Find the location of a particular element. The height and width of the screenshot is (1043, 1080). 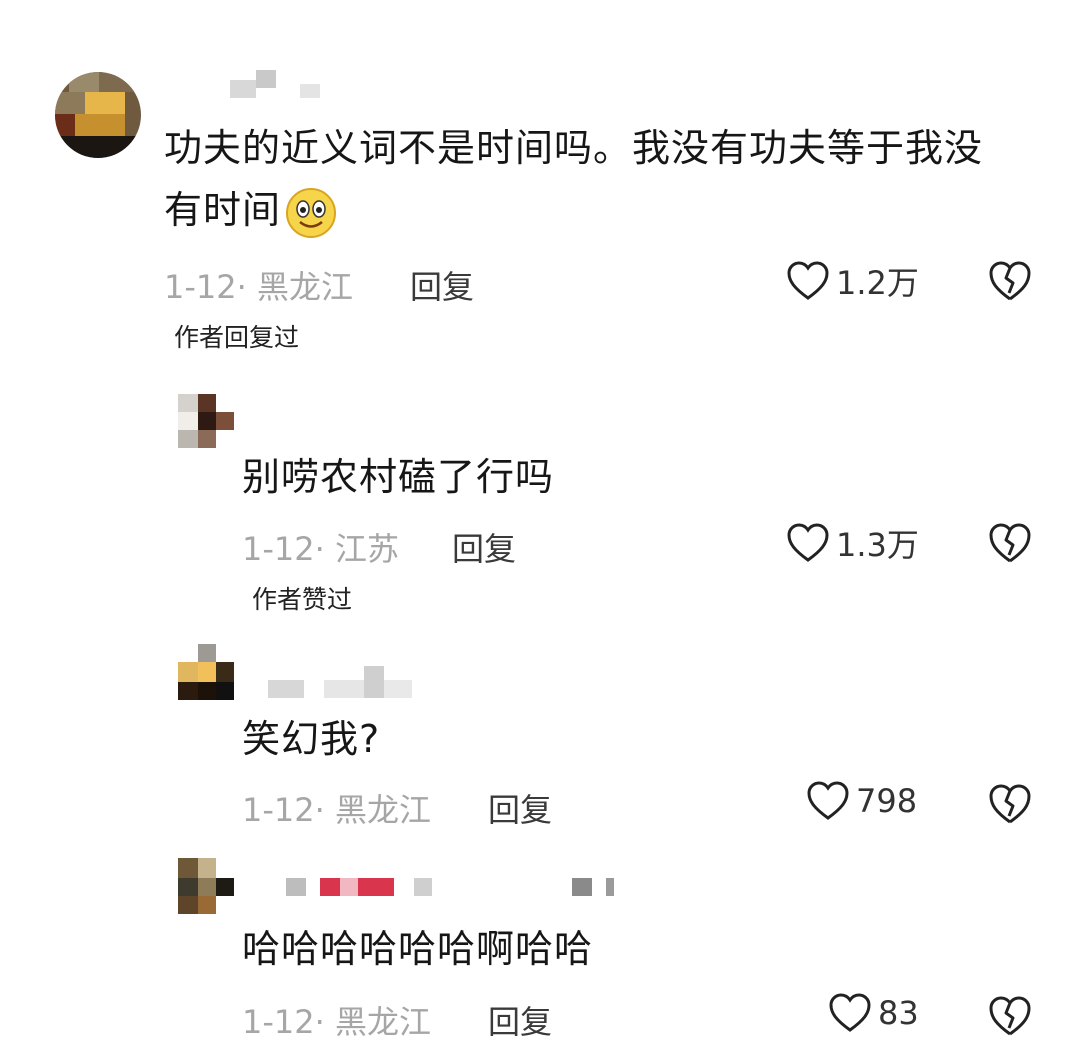

comment-meta: 1-12· 江苏 is located at coordinates (320, 549).